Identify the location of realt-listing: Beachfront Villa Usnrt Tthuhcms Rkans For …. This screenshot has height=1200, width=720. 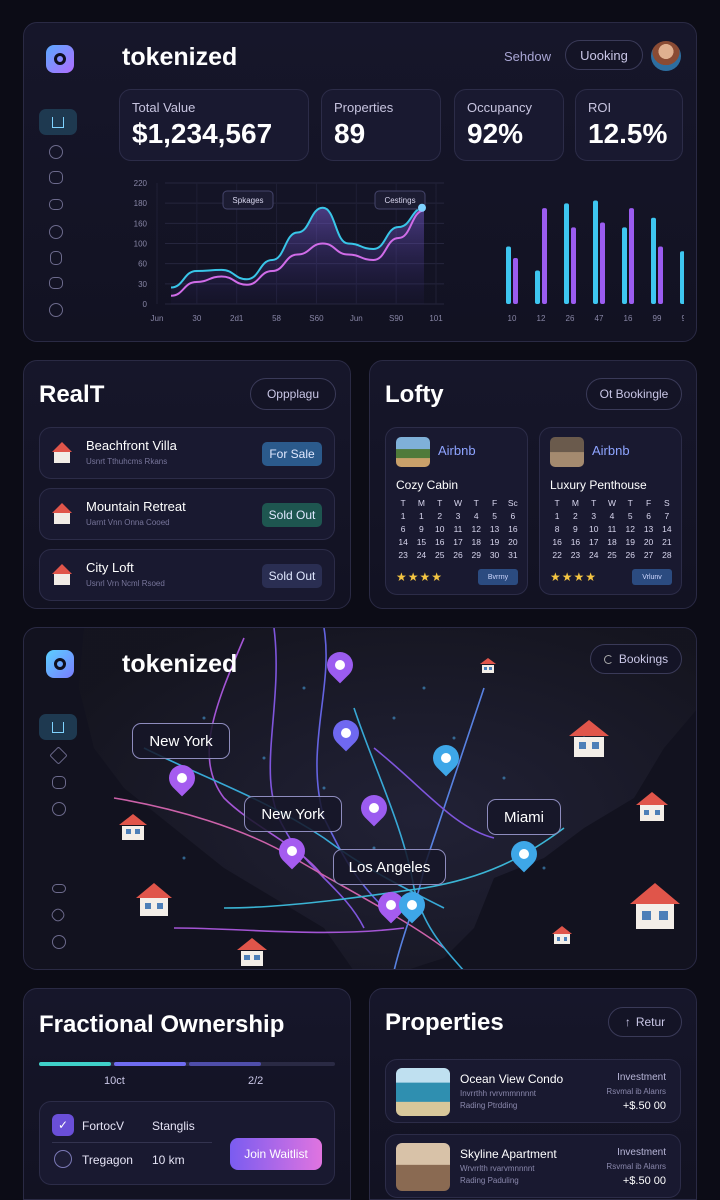
(187, 453).